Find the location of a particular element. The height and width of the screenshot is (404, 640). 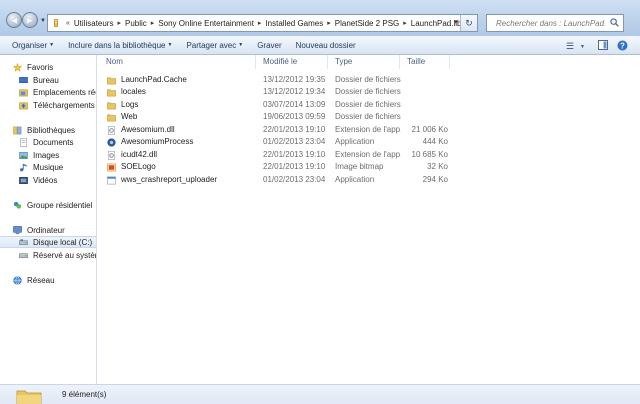

pictures-icon is located at coordinates (23, 155).